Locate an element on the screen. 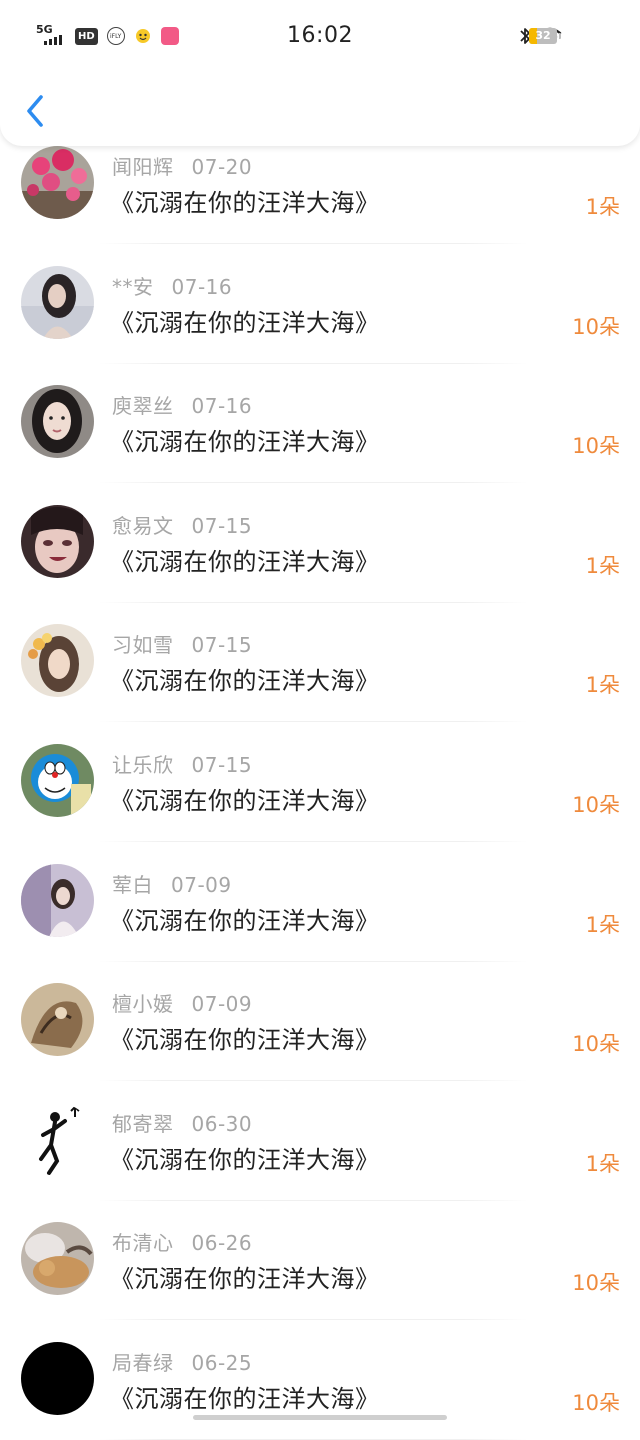 This screenshot has height=1440, width=640. sender-info: 闻阳辉 07-20 is located at coordinates (182, 165).